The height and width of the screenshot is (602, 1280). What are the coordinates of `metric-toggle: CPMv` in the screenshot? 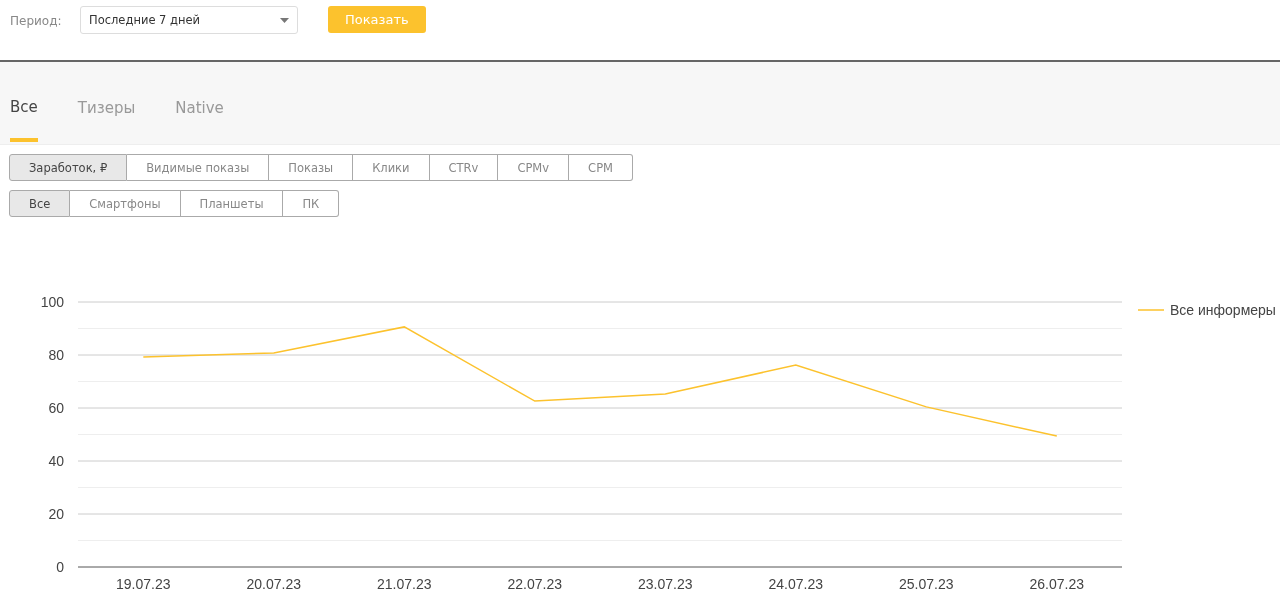 It's located at (534, 167).